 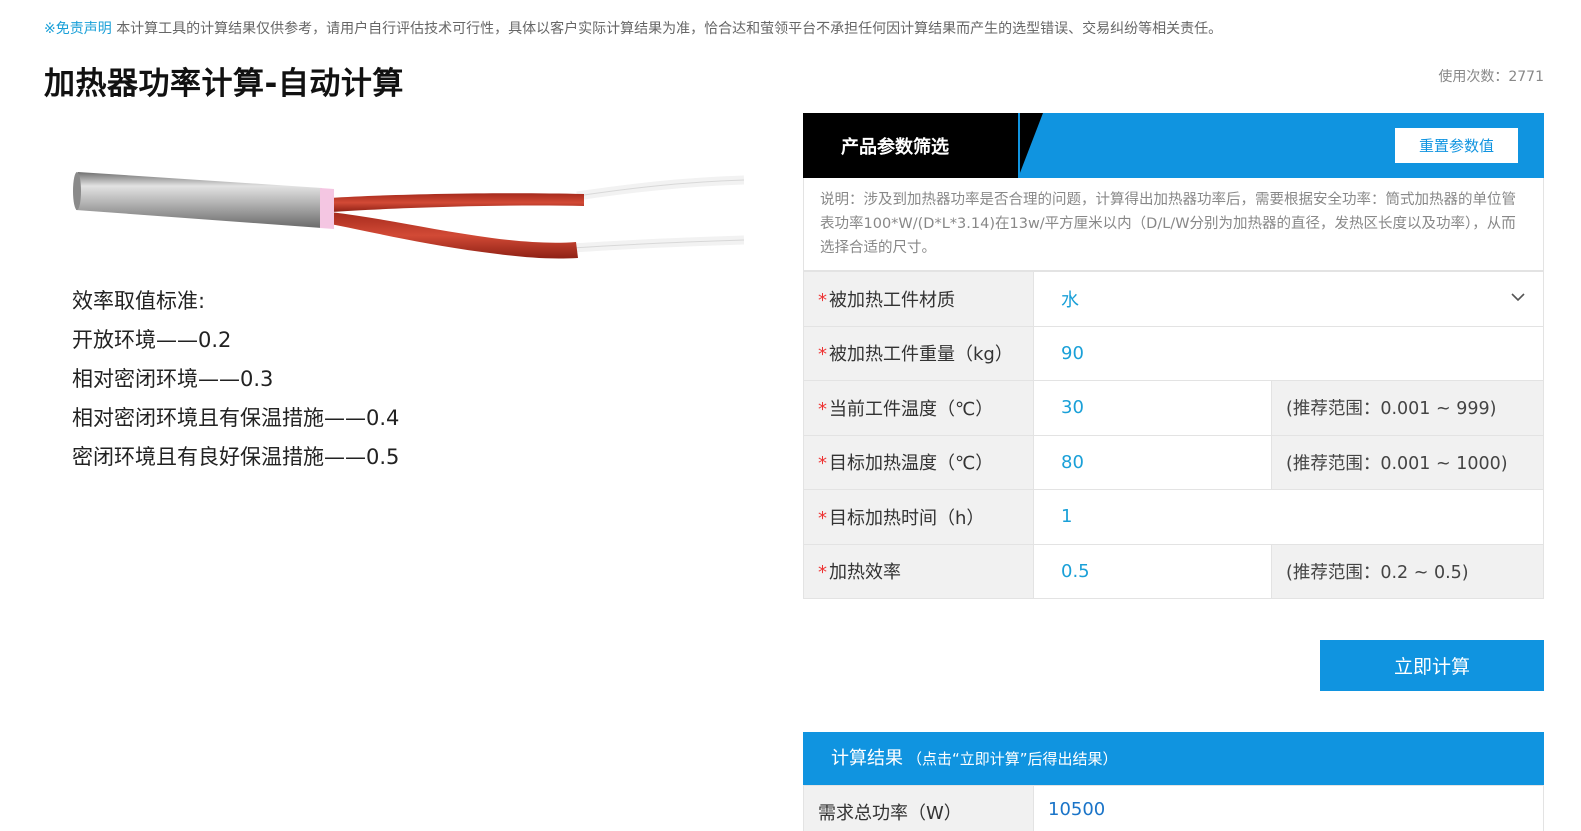 I want to click on disclaimer-link: ※免责声明, so click(x=78, y=29).